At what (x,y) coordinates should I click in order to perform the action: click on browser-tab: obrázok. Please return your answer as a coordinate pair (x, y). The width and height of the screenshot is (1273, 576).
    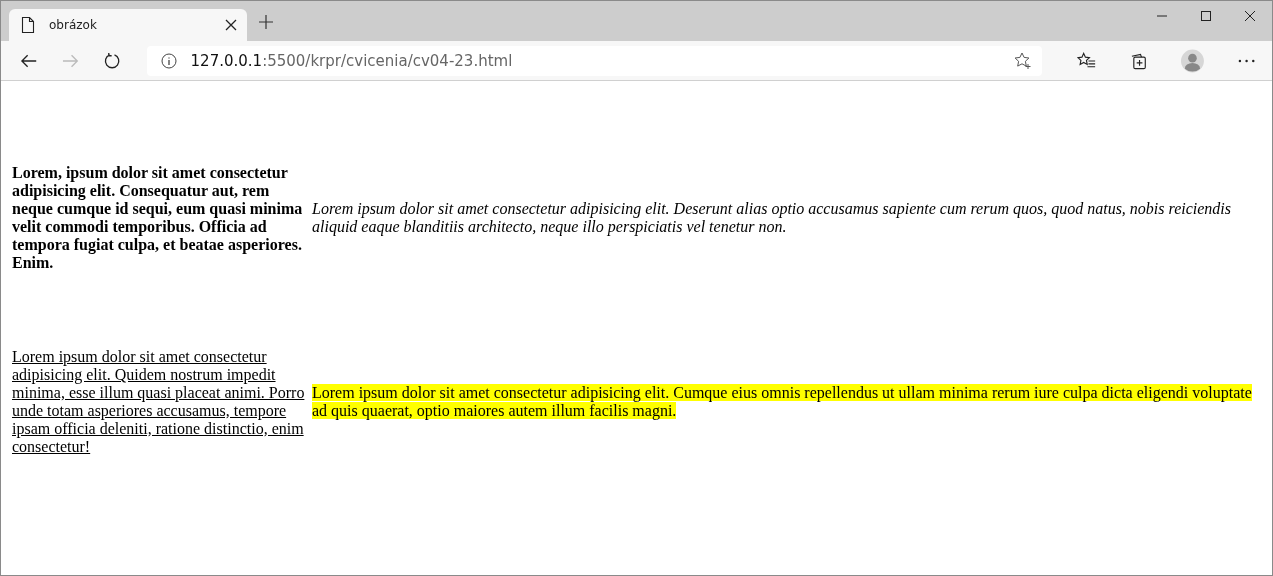
    Looking at the image, I should click on (128, 25).